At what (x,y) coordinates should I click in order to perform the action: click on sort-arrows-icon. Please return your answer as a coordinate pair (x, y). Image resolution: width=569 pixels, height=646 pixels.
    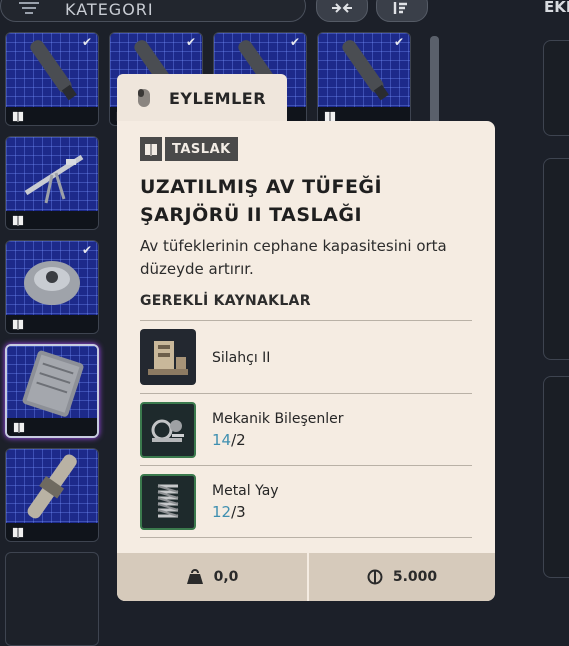
    Looking at the image, I should click on (400, 8).